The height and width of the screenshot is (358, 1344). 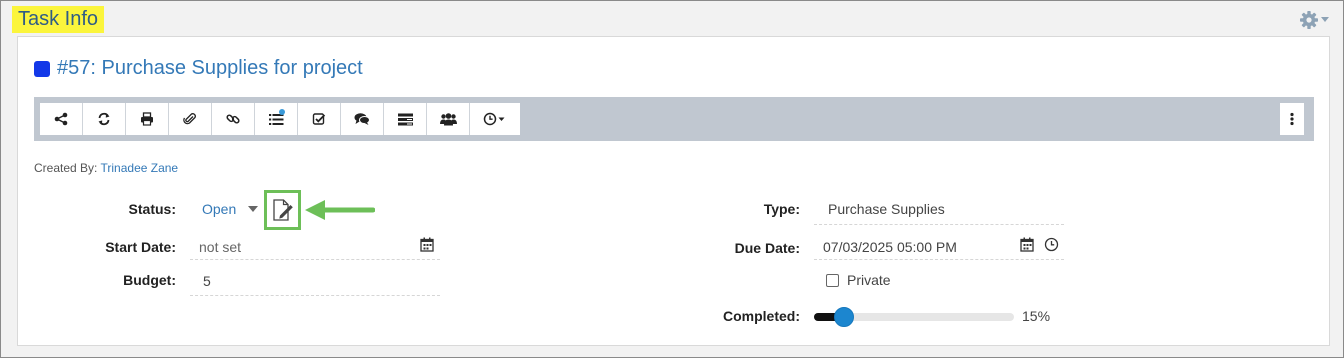 I want to click on link-icon, so click(x=233, y=119).